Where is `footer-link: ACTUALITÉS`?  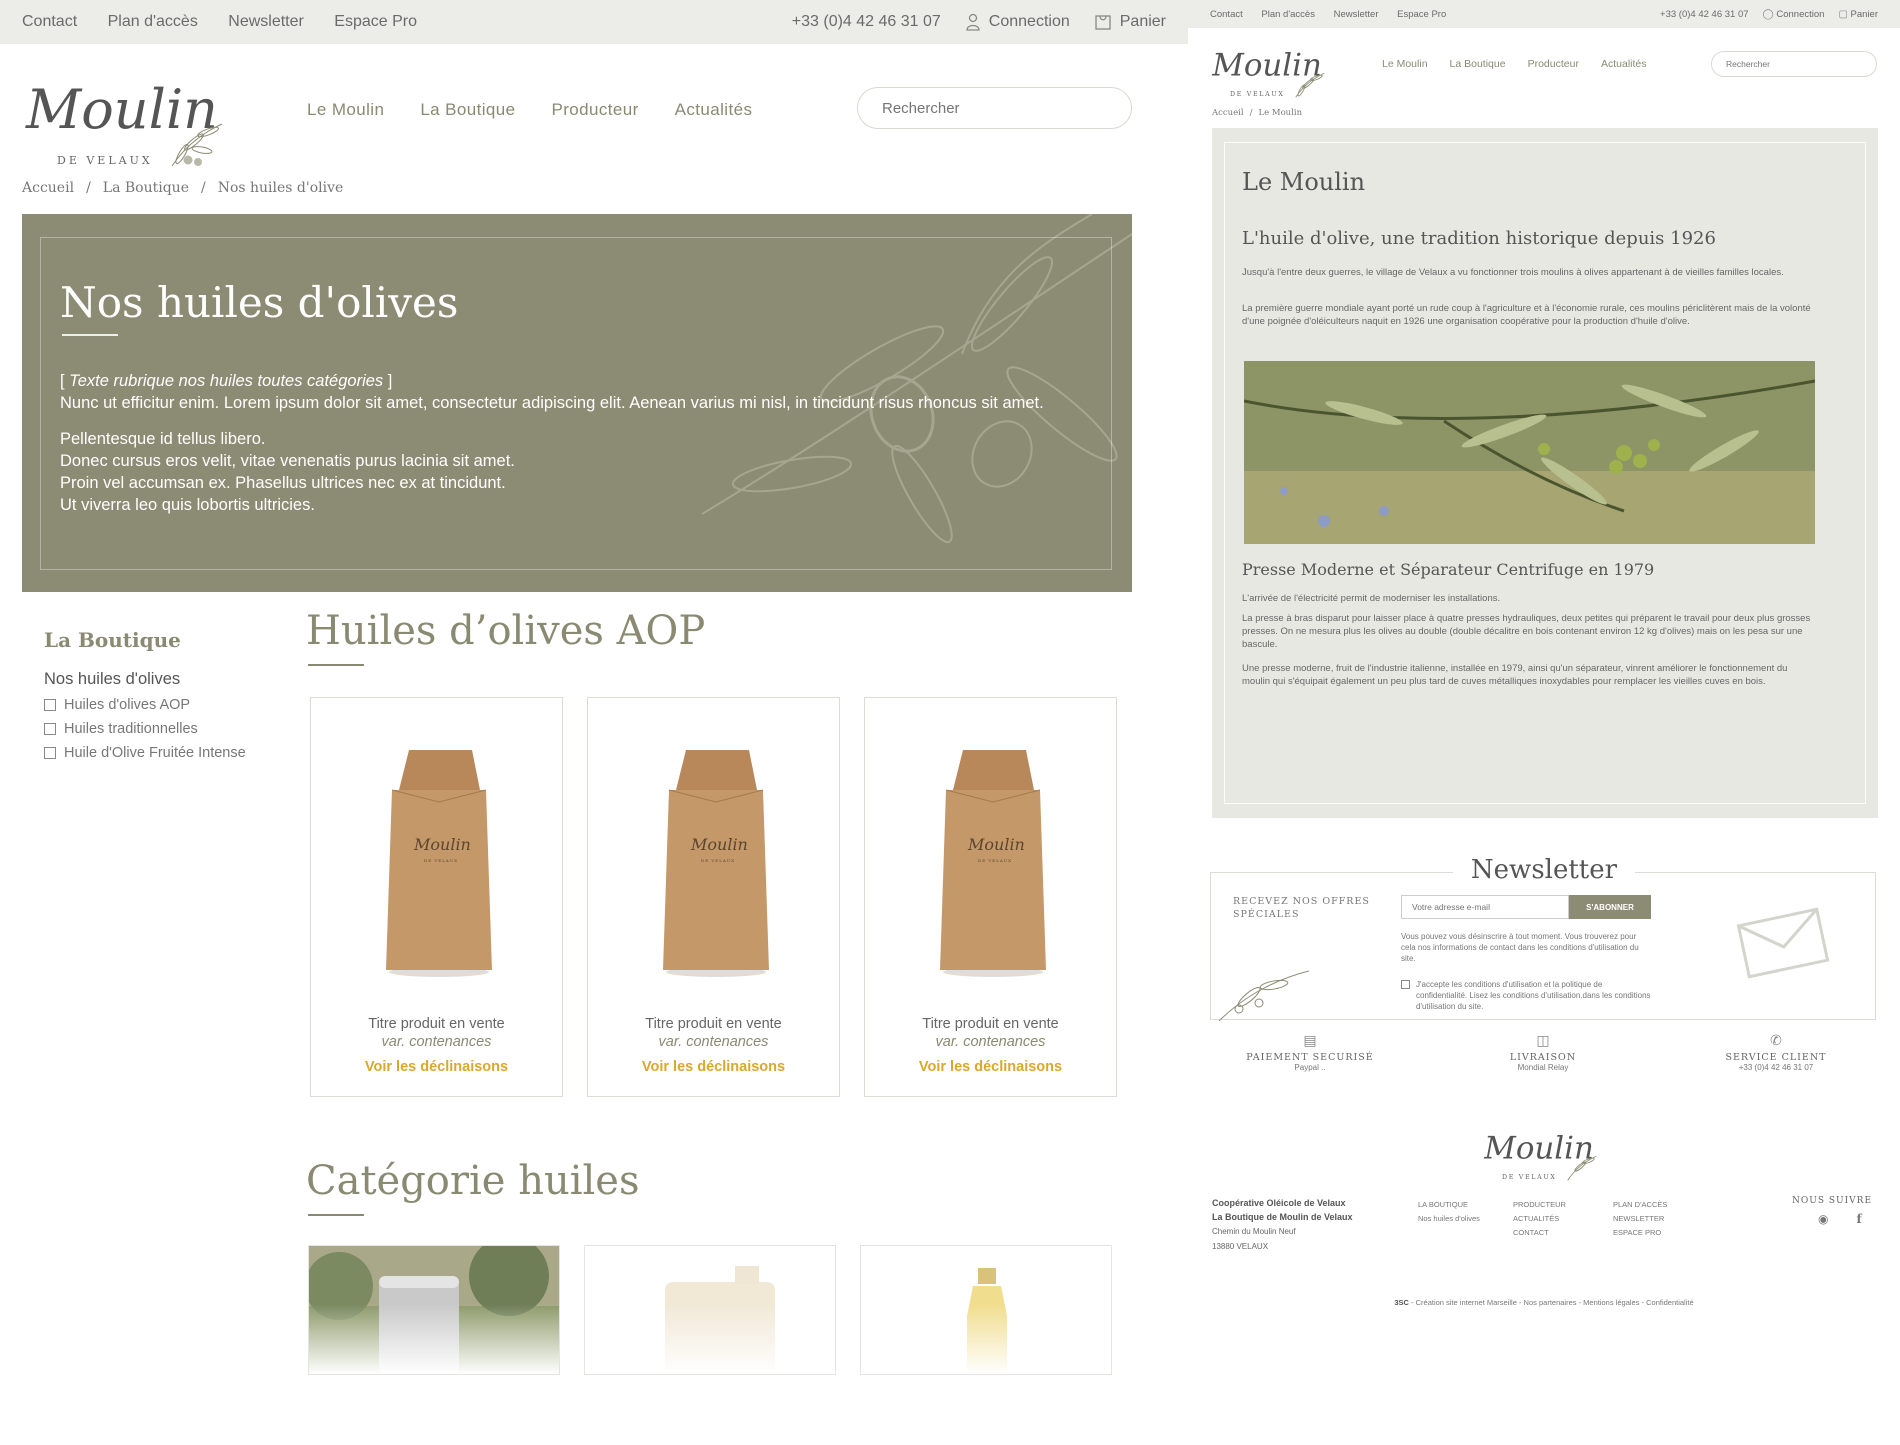 footer-link: ACTUALITÉS is located at coordinates (1536, 1218).